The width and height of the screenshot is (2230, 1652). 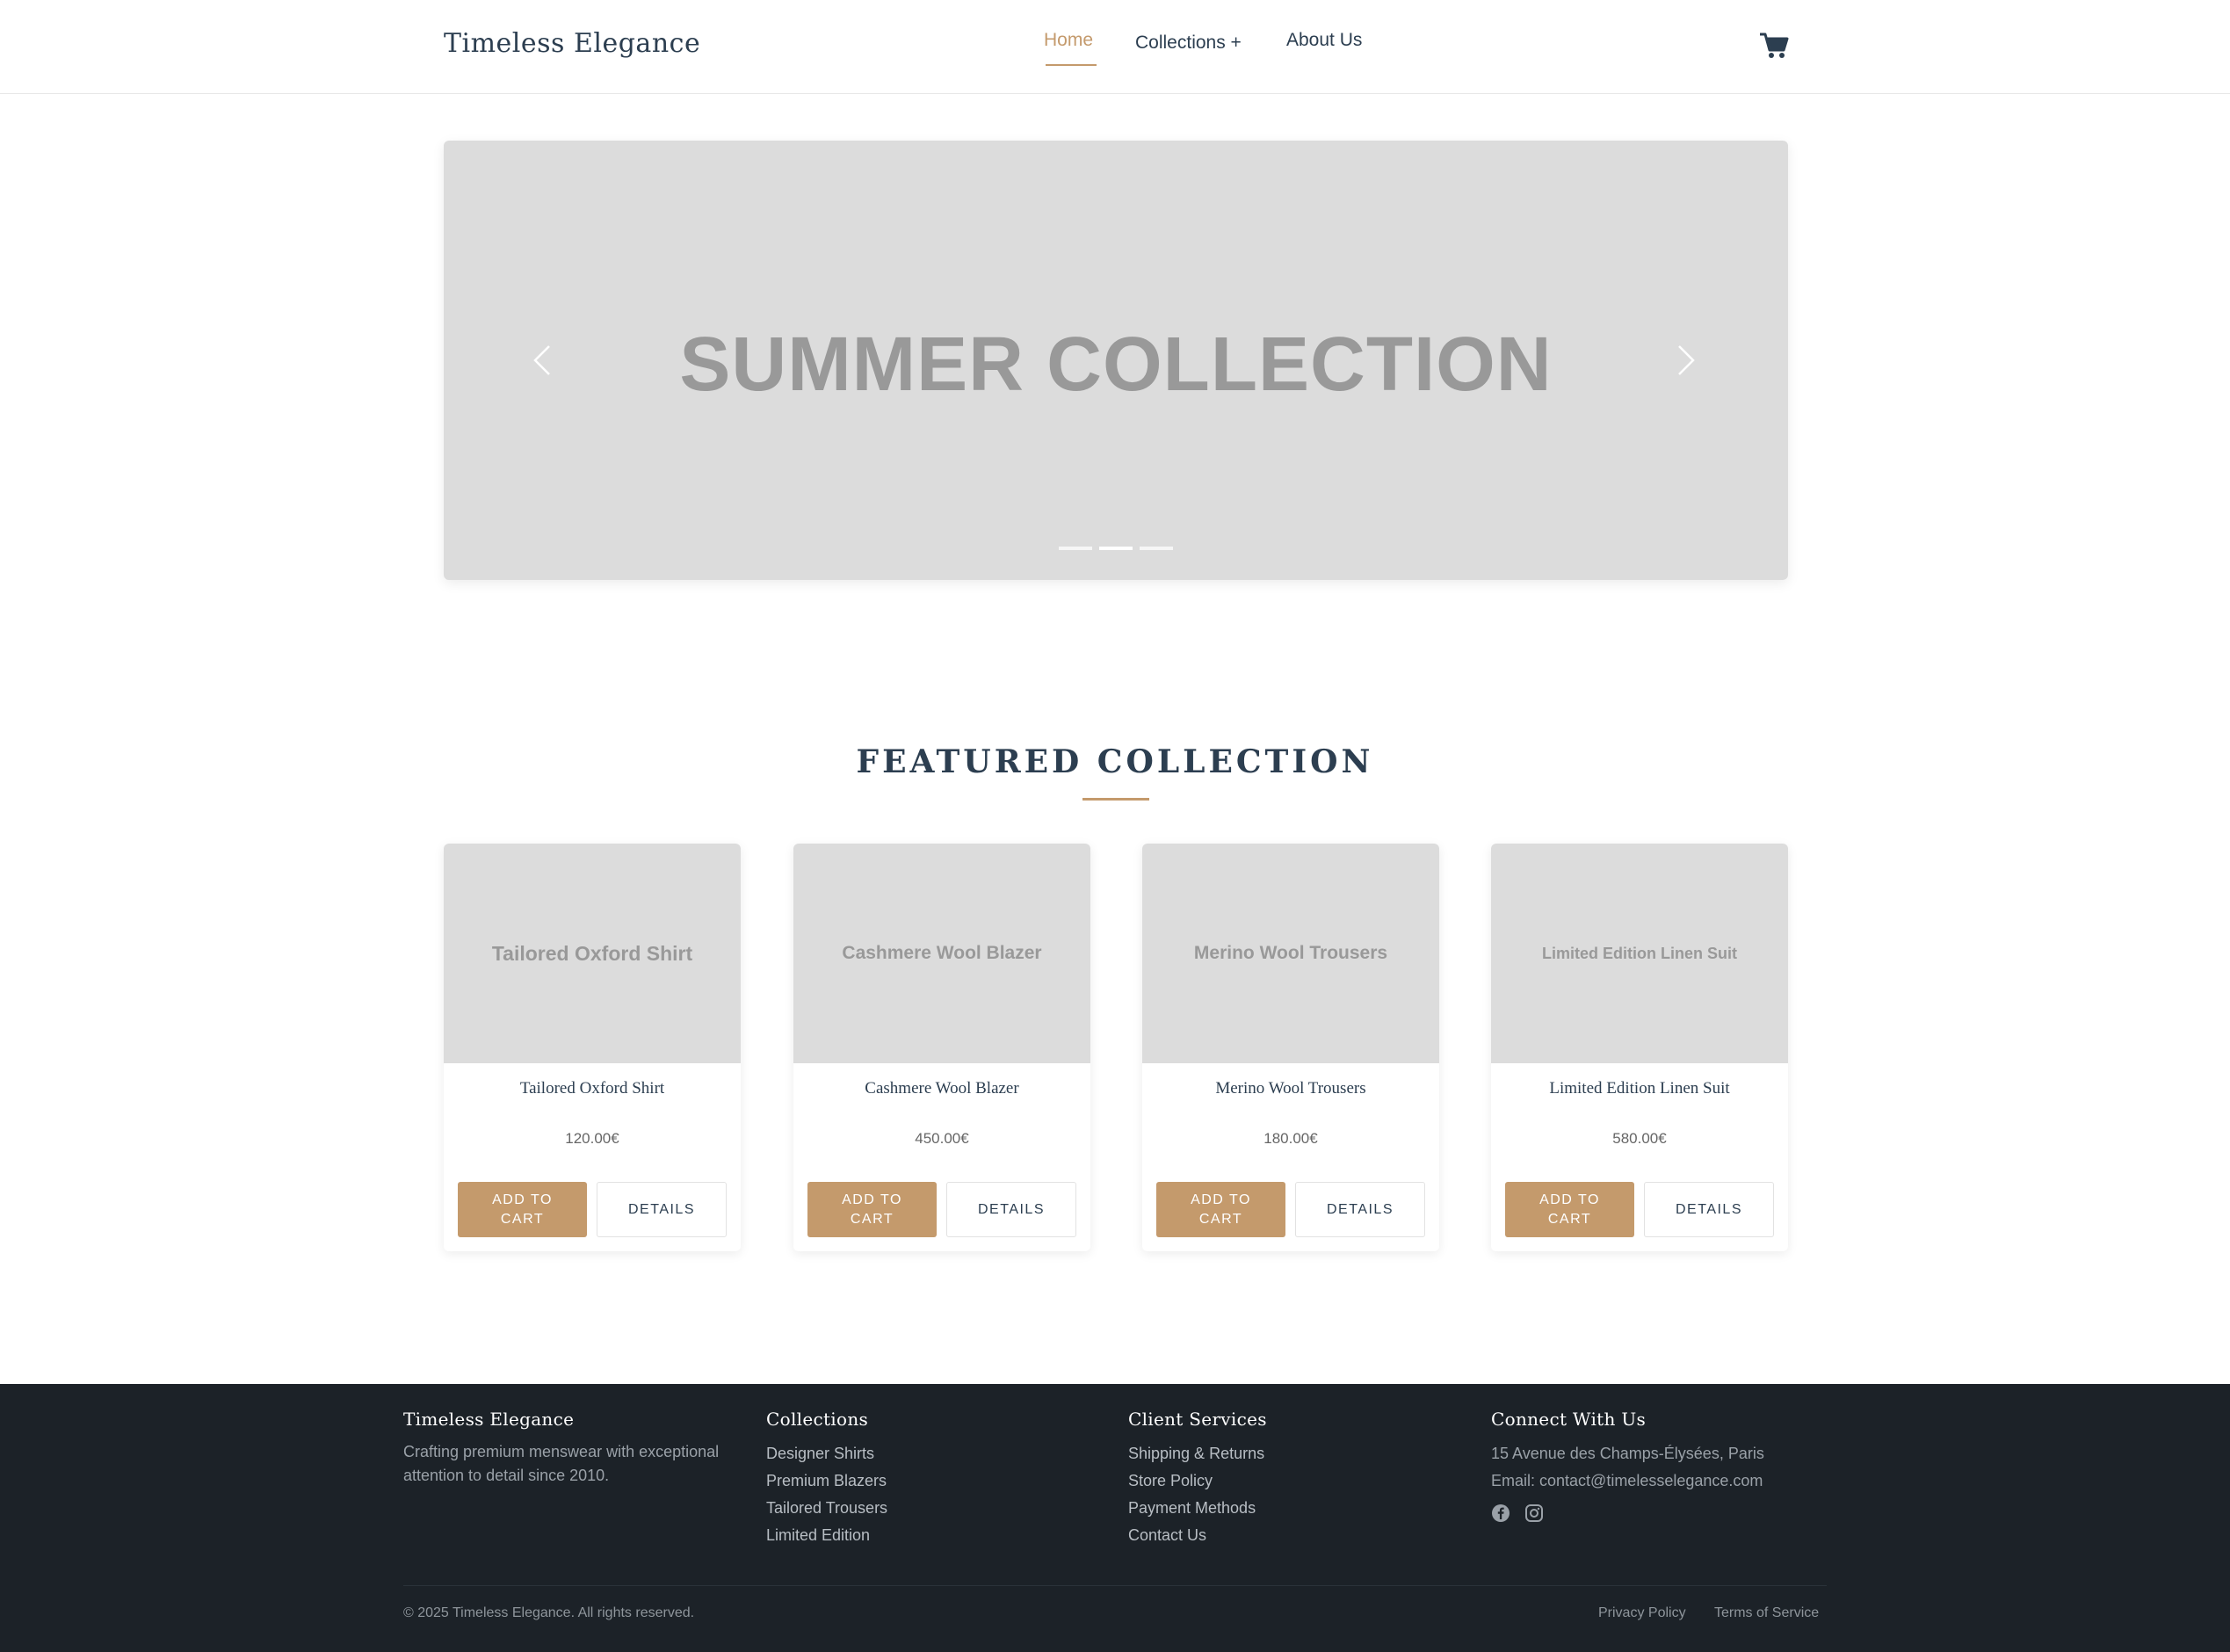 I want to click on product-price: 580.00€, so click(x=1640, y=1138).